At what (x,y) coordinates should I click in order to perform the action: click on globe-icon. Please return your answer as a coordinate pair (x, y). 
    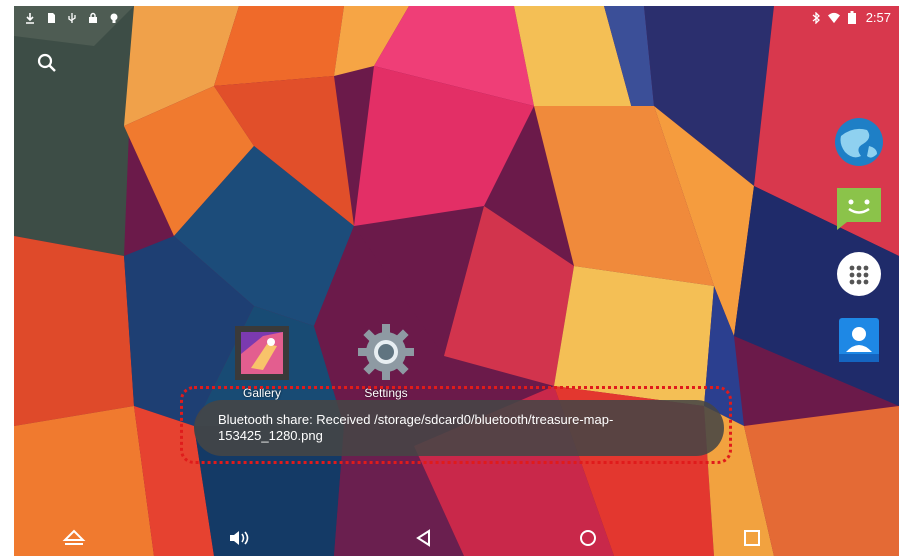
    Looking at the image, I should click on (859, 142).